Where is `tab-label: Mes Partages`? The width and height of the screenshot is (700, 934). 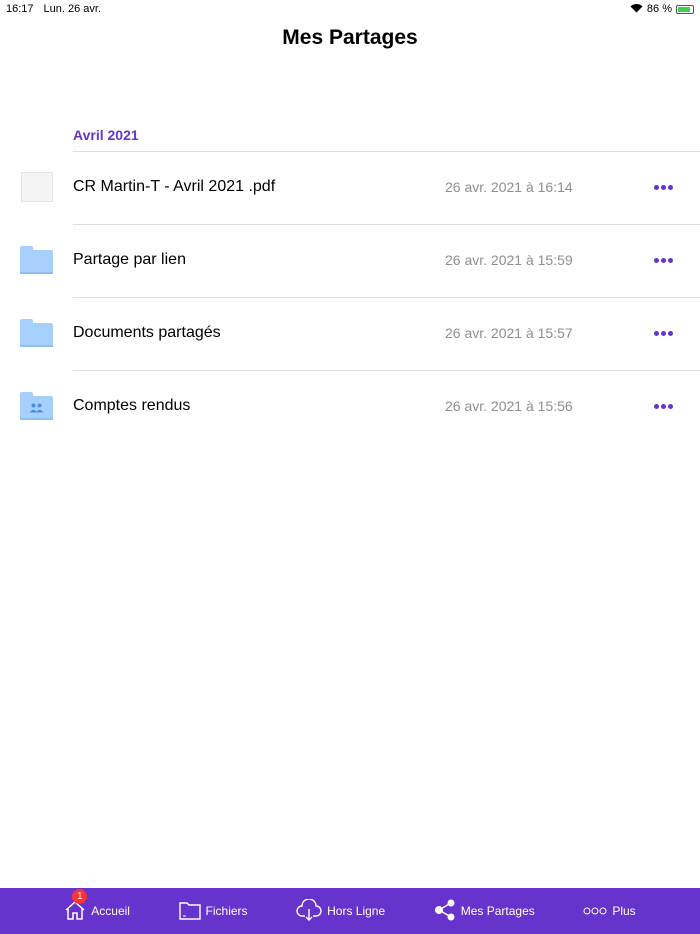 tab-label: Mes Partages is located at coordinates (497, 911).